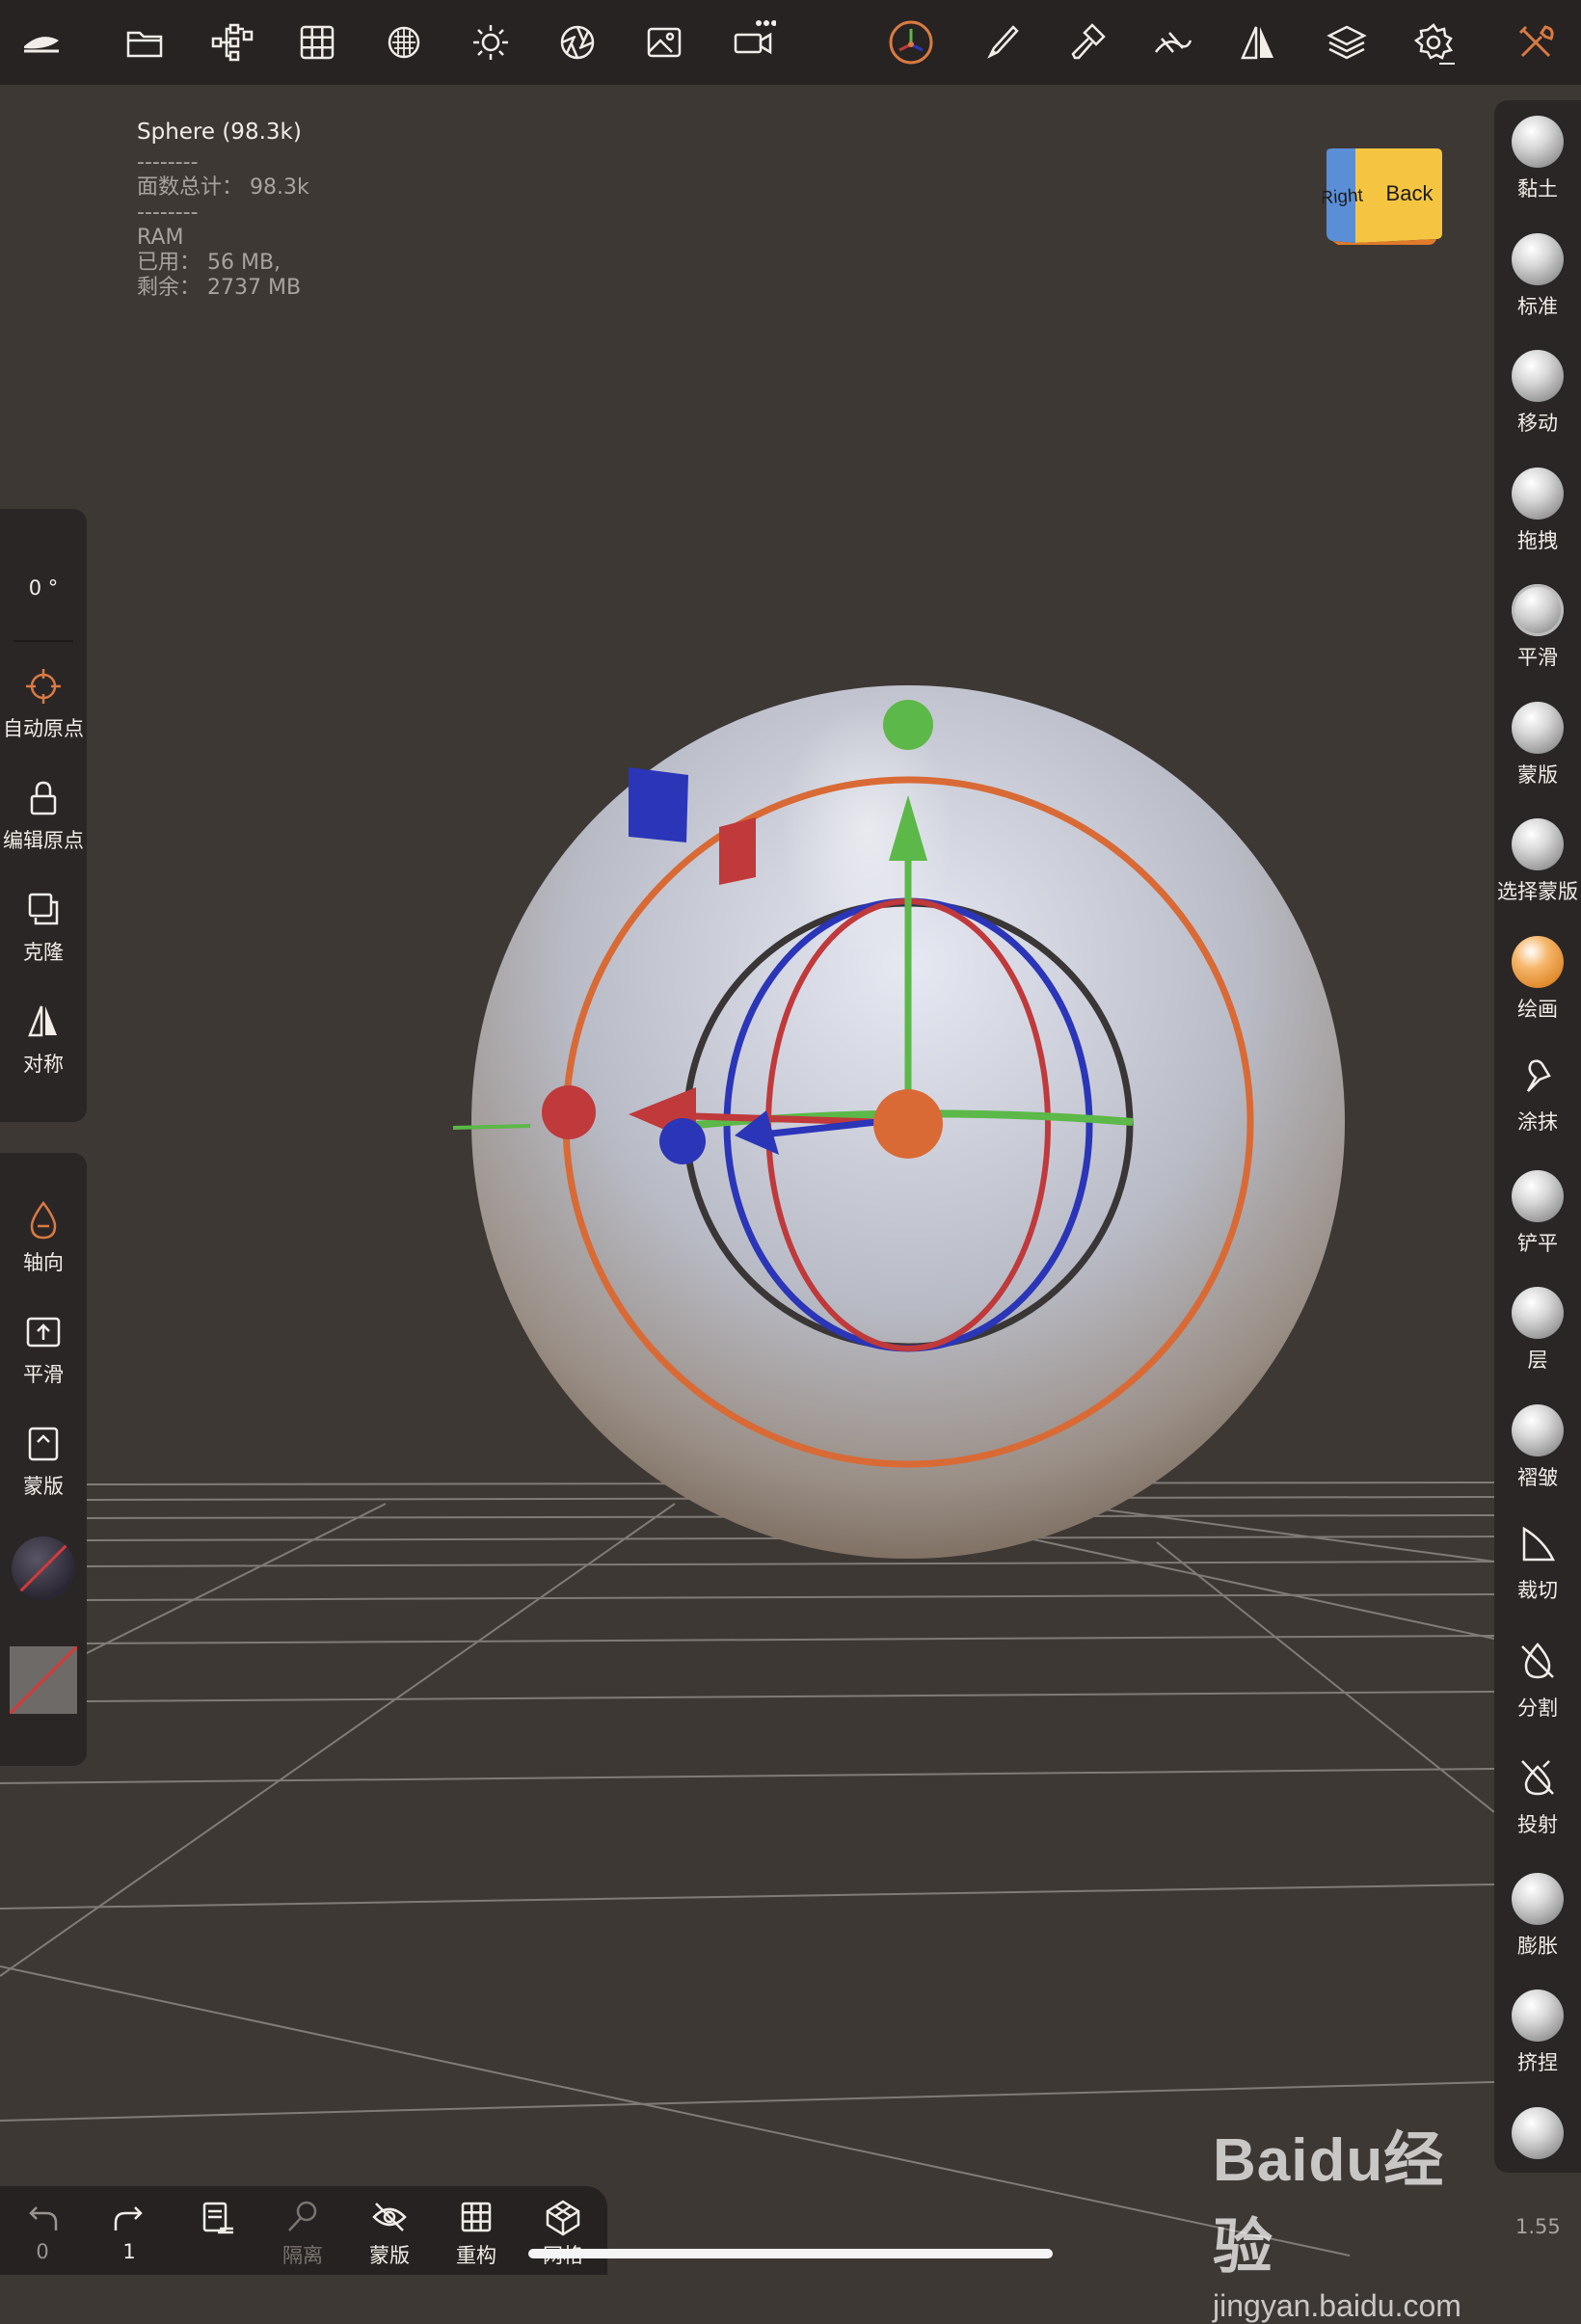 The width and height of the screenshot is (1581, 2324). I want to click on tool-label: 黏土, so click(1537, 188).